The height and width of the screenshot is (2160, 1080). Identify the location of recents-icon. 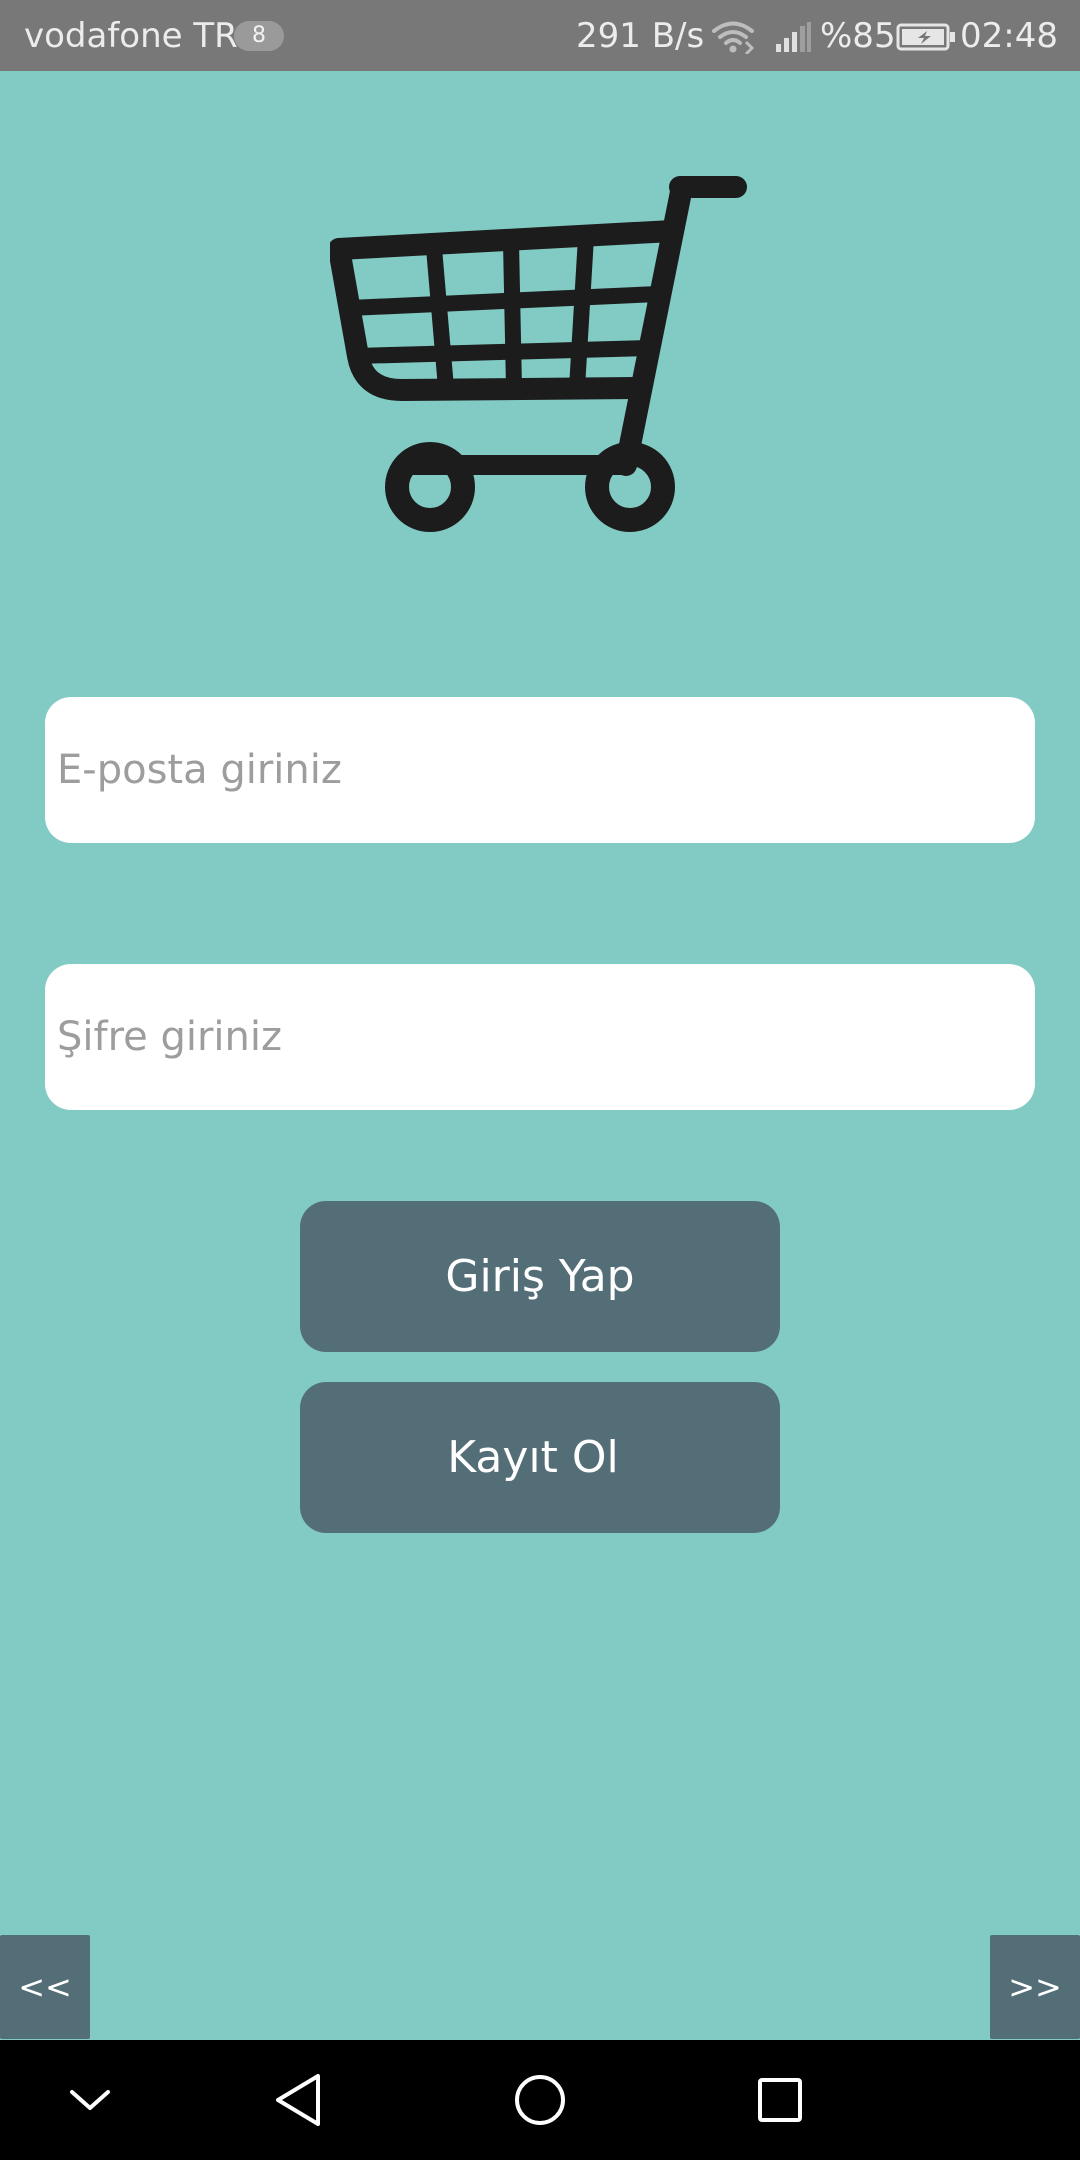
(780, 2100).